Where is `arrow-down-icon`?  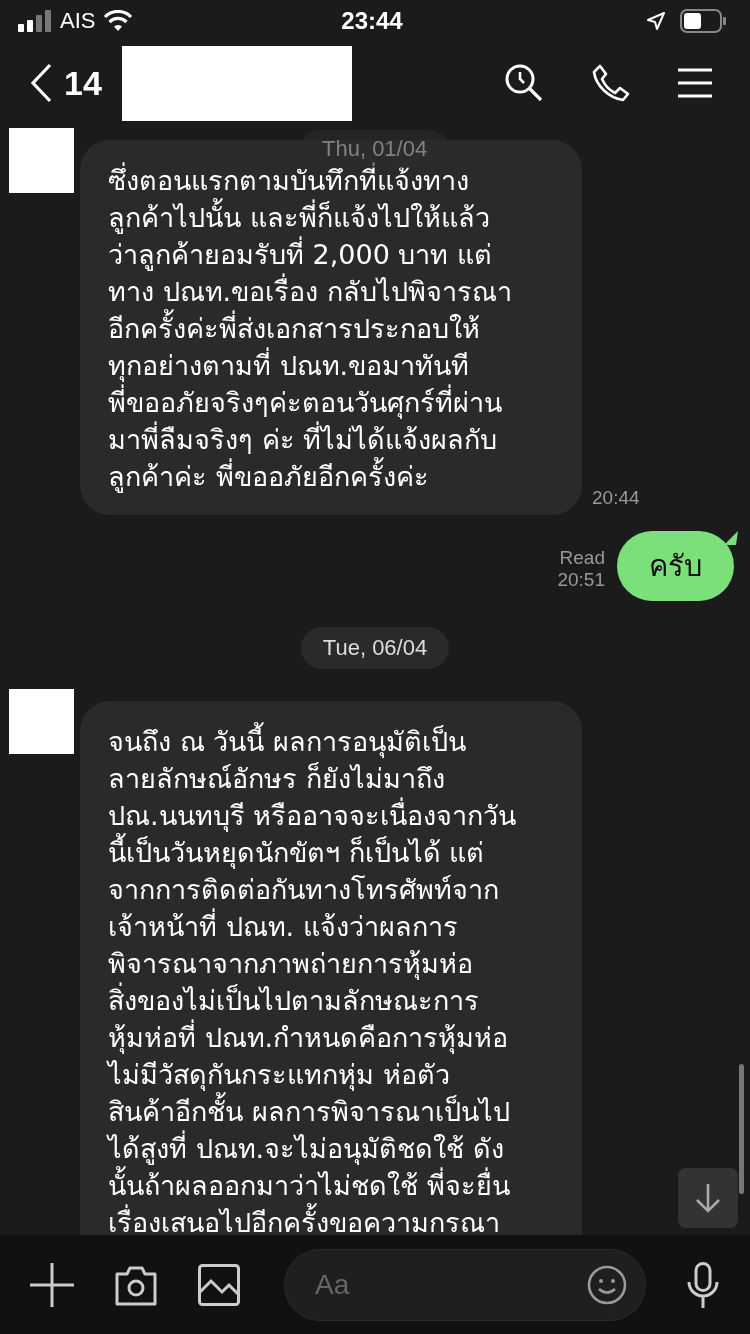 arrow-down-icon is located at coordinates (708, 1198).